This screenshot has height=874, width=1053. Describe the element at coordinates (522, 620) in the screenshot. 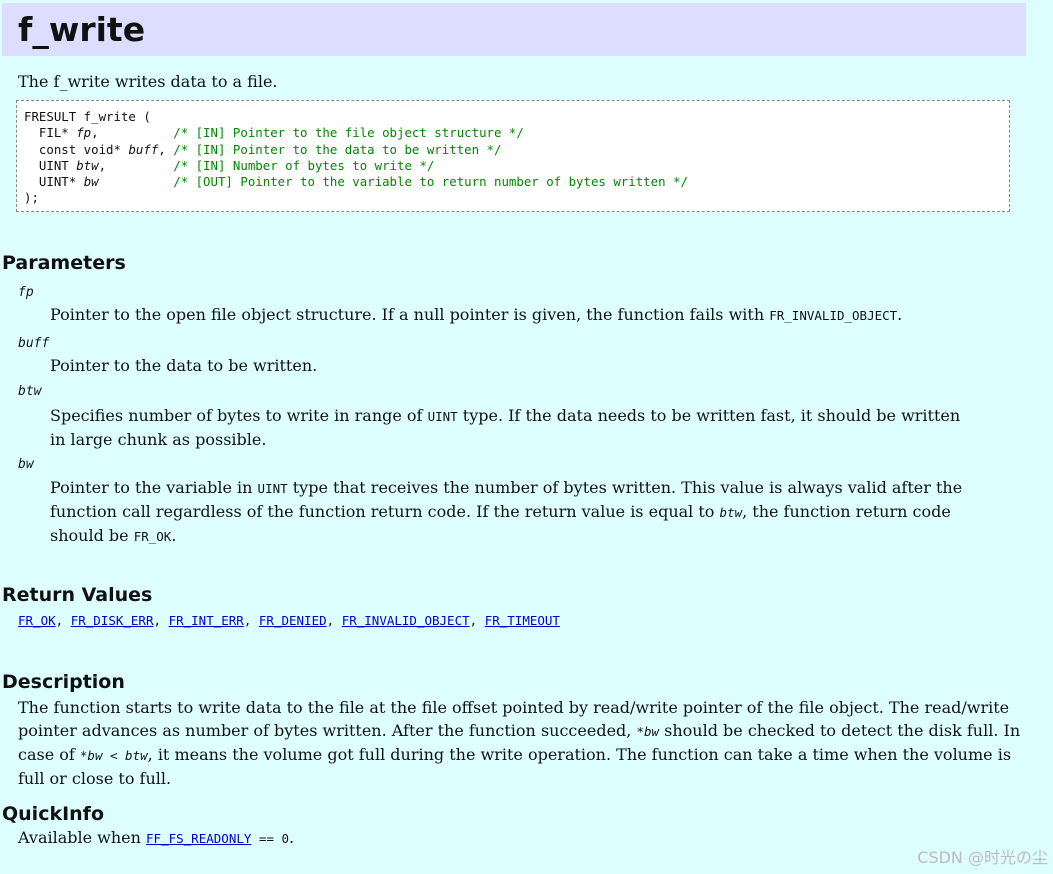

I see `link-fr-timeout: FR_TIMEOUT` at that location.